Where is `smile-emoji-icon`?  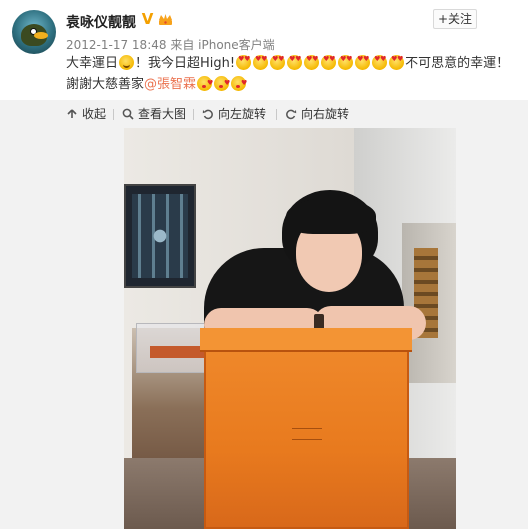
smile-emoji-icon is located at coordinates (127, 62).